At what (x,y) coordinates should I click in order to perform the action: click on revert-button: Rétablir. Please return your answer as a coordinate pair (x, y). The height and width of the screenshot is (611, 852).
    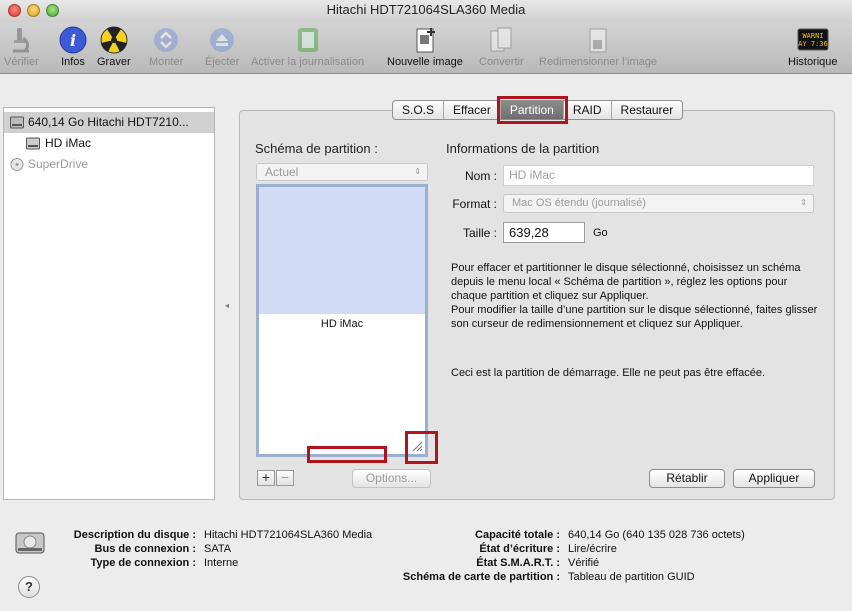
    Looking at the image, I should click on (687, 478).